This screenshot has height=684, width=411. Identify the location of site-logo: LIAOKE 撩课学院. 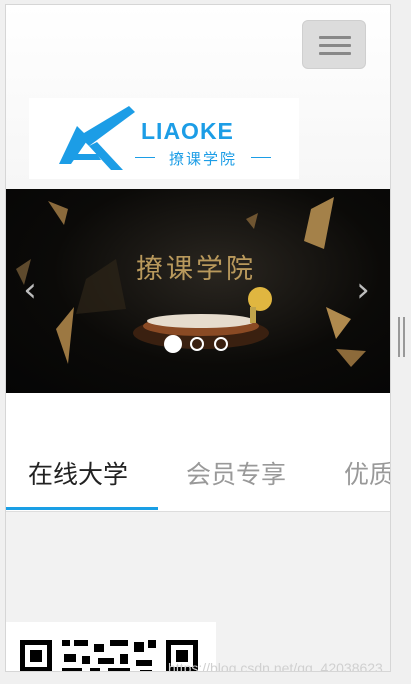
(164, 138).